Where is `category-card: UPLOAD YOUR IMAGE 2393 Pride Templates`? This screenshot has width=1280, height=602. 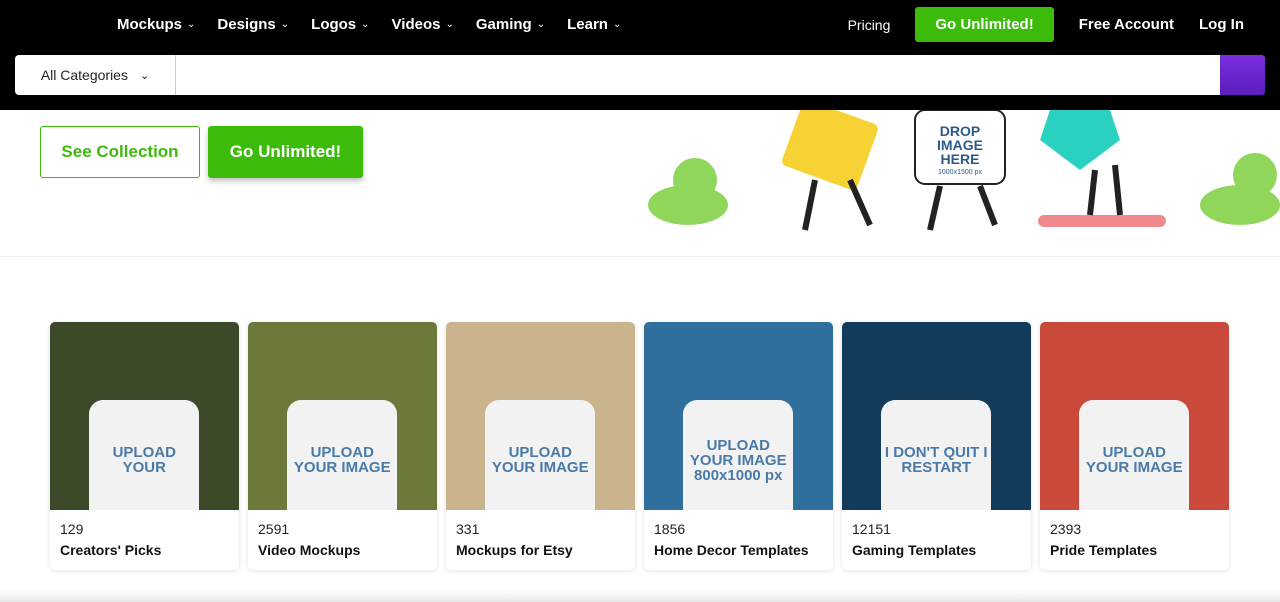
category-card: UPLOAD YOUR IMAGE 2393 Pride Templates is located at coordinates (1134, 446).